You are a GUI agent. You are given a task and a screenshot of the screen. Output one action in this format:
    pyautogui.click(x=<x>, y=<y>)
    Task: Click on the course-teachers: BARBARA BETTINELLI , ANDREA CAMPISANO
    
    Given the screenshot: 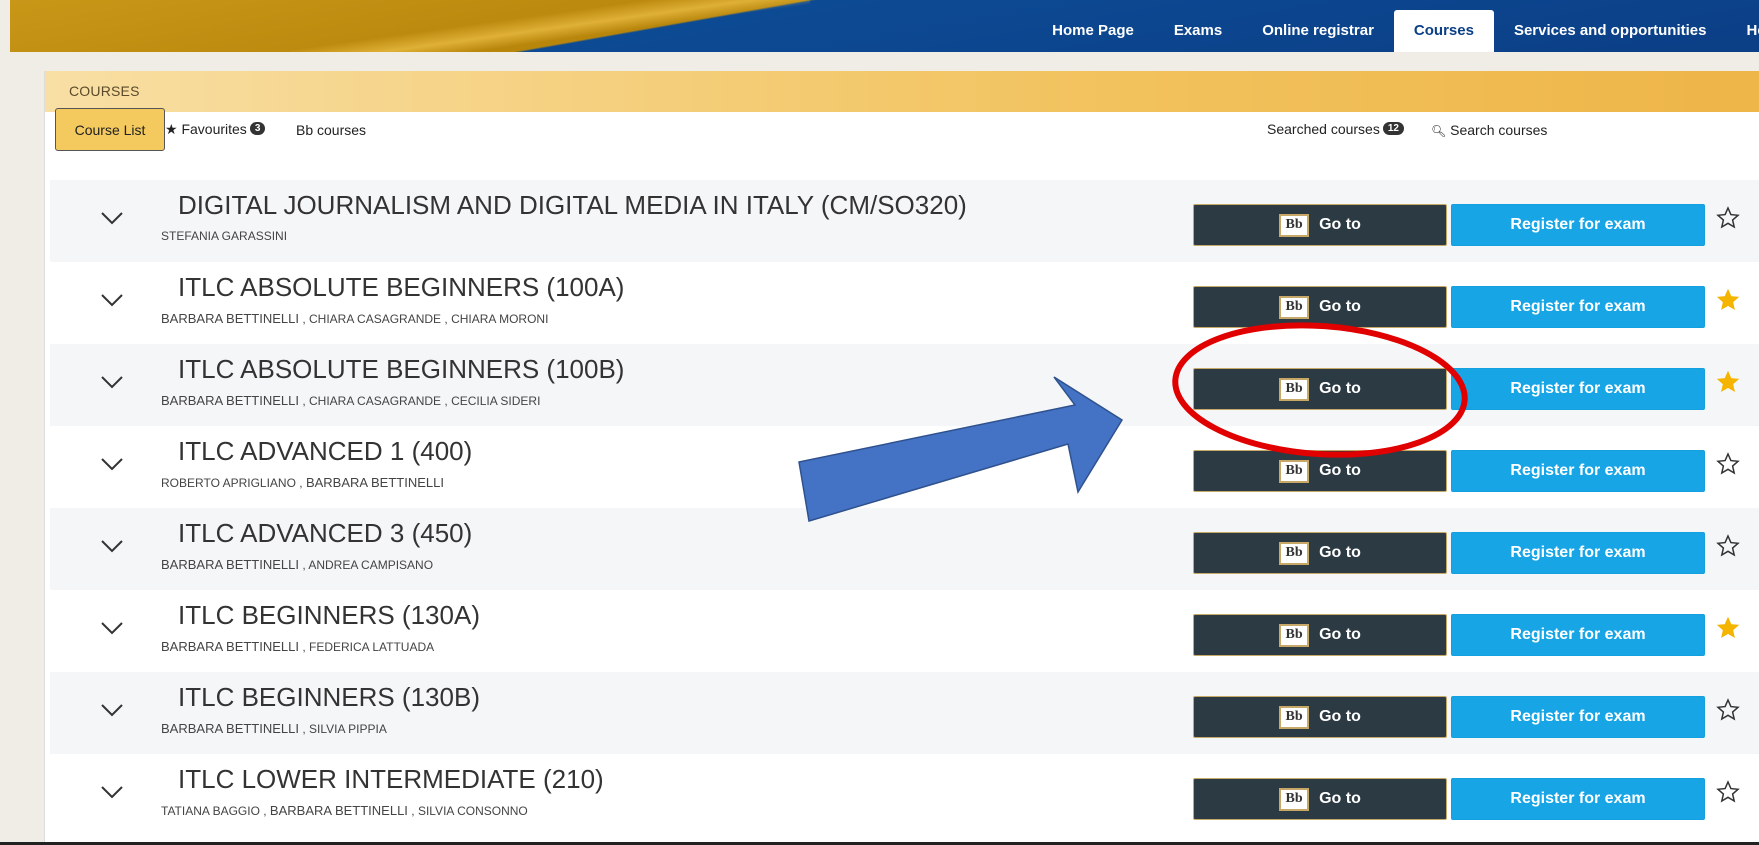 What is the action you would take?
    pyautogui.click(x=297, y=564)
    